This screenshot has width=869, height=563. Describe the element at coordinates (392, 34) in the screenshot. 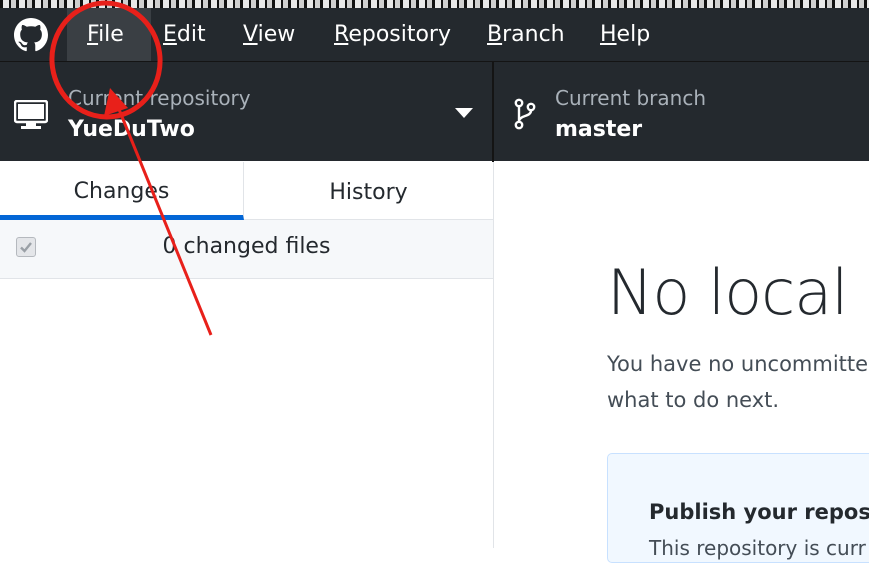

I see `menu-repository: Repository` at that location.